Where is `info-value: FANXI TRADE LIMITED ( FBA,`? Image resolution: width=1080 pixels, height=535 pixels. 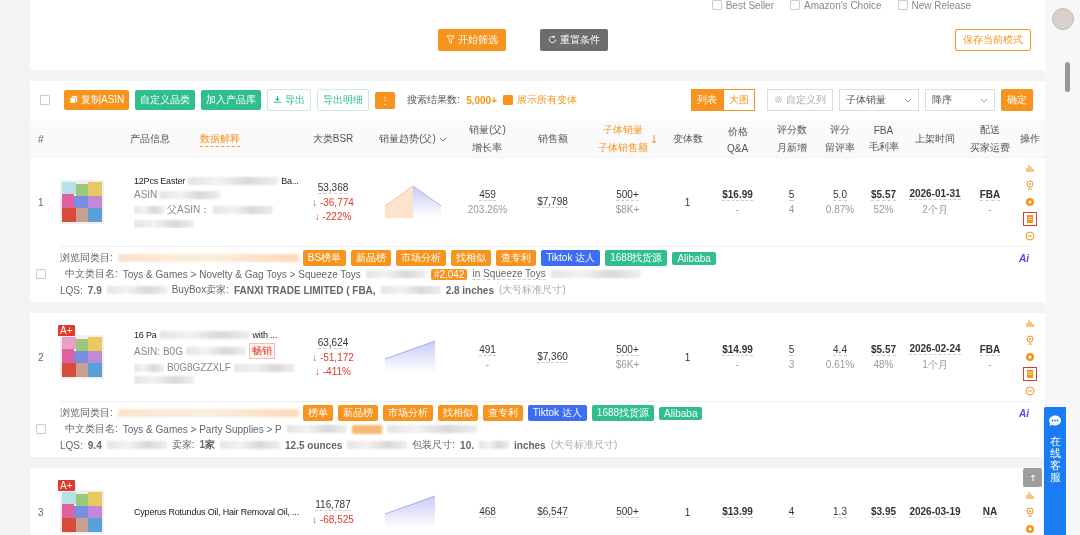 info-value: FANXI TRADE LIMITED ( FBA, is located at coordinates (304, 290).